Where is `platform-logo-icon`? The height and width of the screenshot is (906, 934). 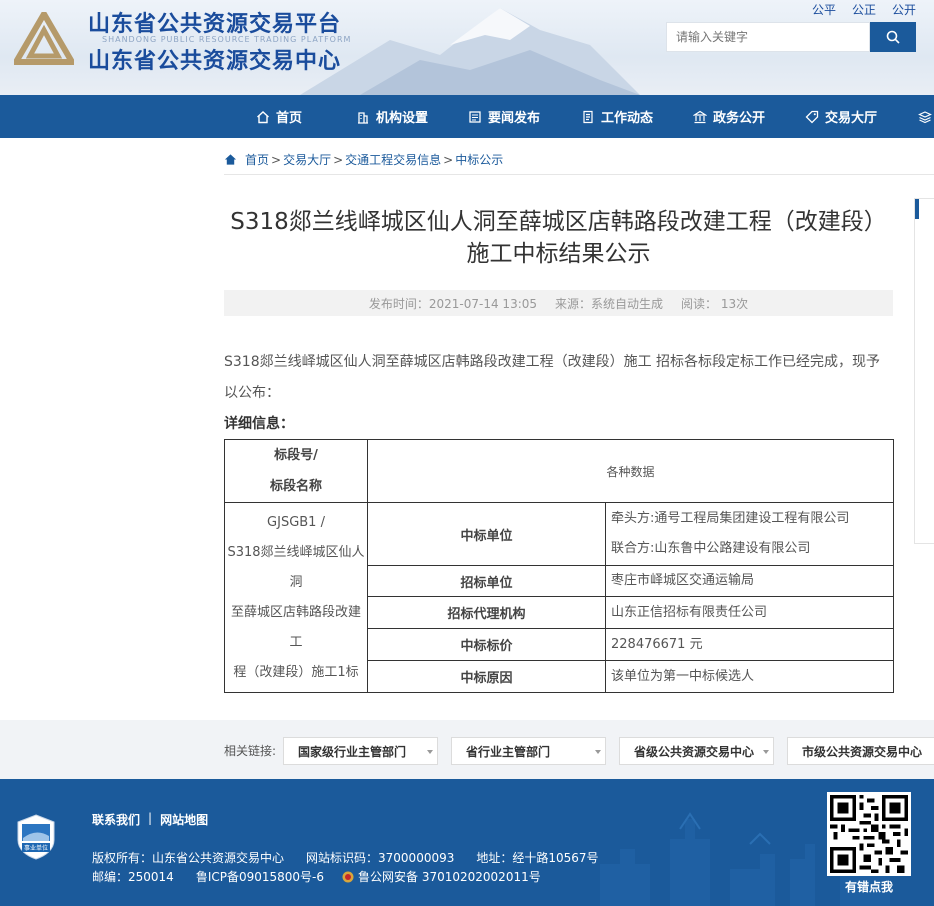 platform-logo-icon is located at coordinates (44, 38).